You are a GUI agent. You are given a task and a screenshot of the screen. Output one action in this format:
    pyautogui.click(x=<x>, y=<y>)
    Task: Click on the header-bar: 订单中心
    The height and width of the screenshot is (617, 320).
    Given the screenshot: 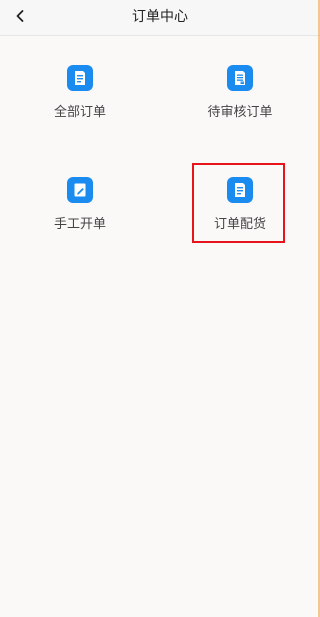 What is the action you would take?
    pyautogui.click(x=160, y=18)
    